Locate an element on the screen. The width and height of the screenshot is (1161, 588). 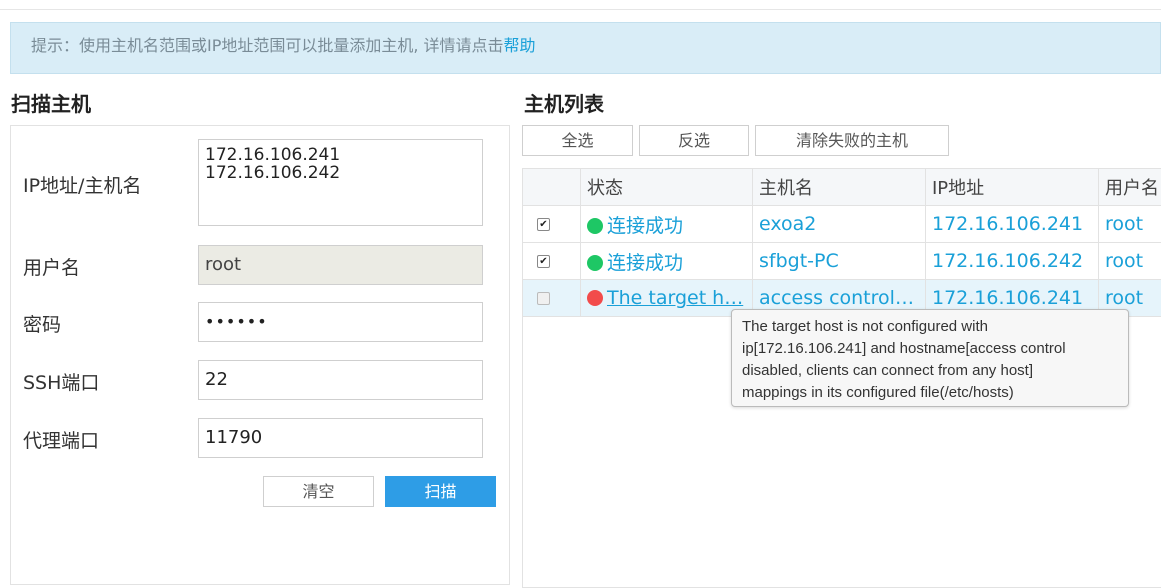
password-input: •••••• is located at coordinates (340, 322).